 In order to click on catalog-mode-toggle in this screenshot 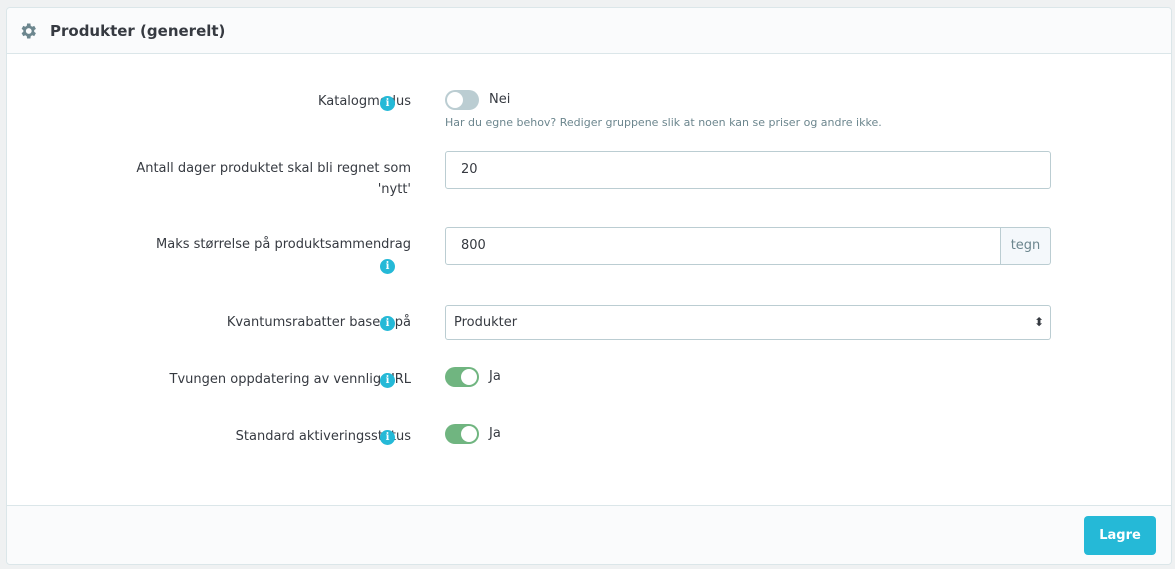, I will do `click(462, 100)`.